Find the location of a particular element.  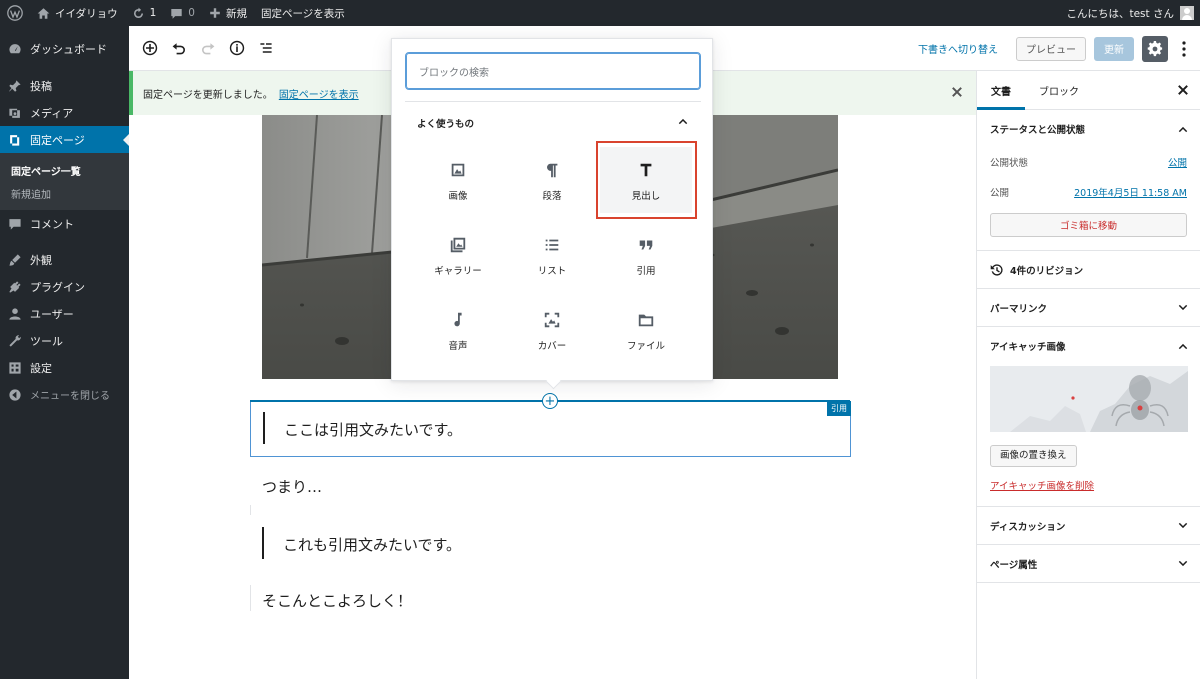

site-name-link: イイダリョウ is located at coordinates (77, 13).